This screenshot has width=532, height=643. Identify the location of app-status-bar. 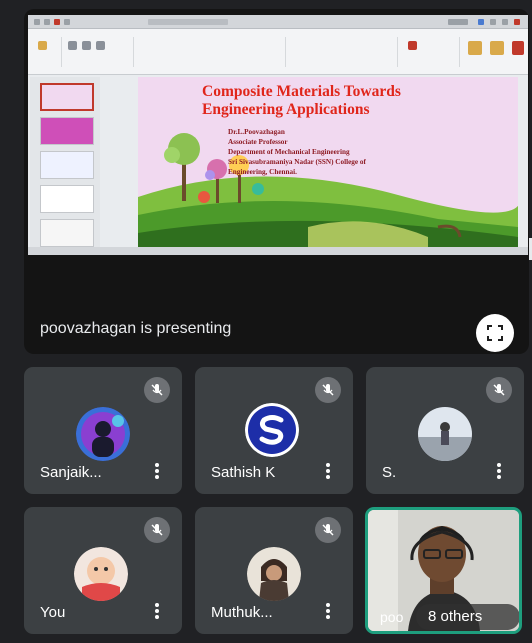
(278, 251).